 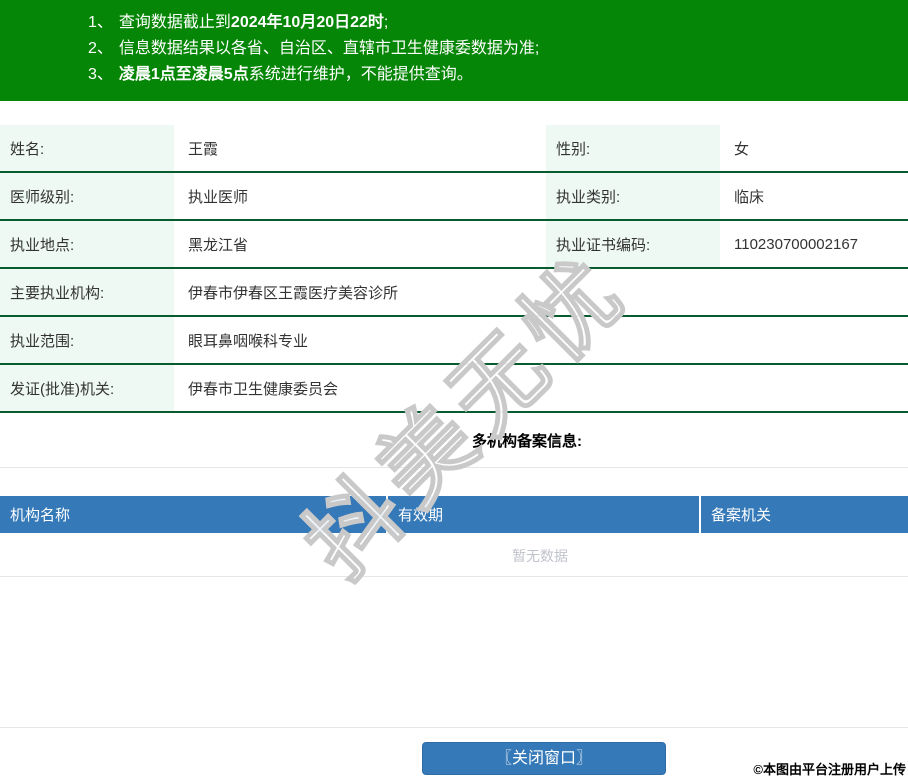 What do you see at coordinates (454, 555) in the screenshot?
I see `empty-data-row: 暂无数据` at bounding box center [454, 555].